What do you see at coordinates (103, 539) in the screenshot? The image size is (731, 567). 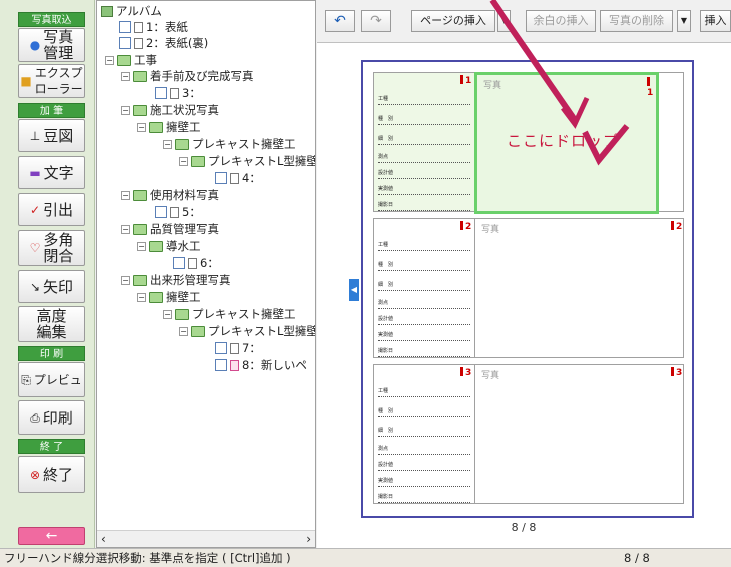 I see `scroll-left-icon: ‹` at bounding box center [103, 539].